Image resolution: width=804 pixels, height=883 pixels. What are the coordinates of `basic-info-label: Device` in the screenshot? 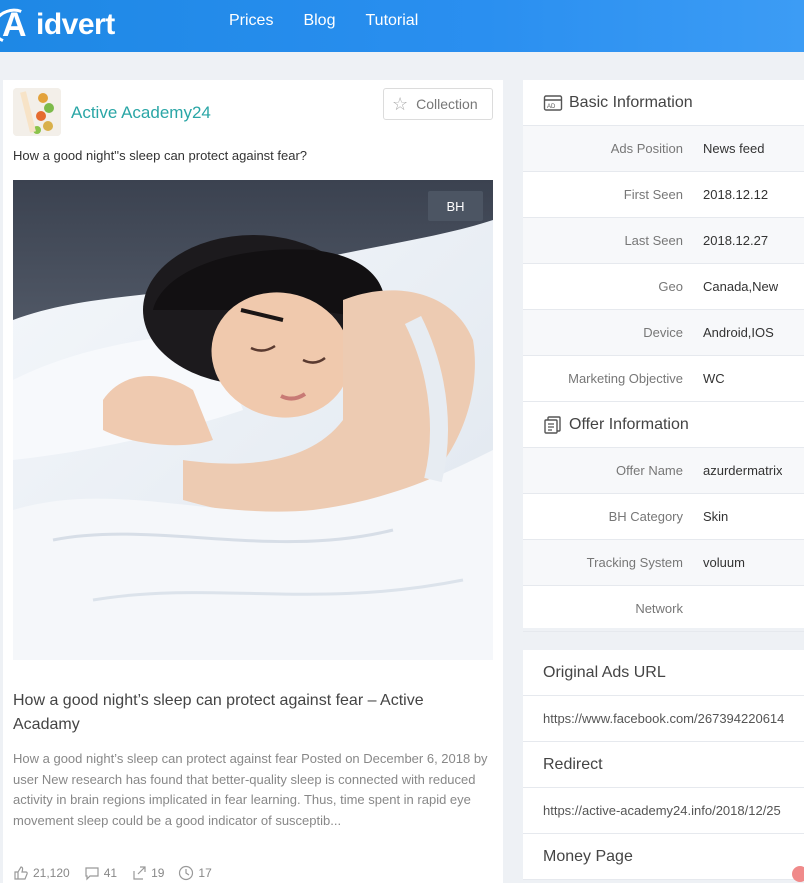 It's located at (663, 332).